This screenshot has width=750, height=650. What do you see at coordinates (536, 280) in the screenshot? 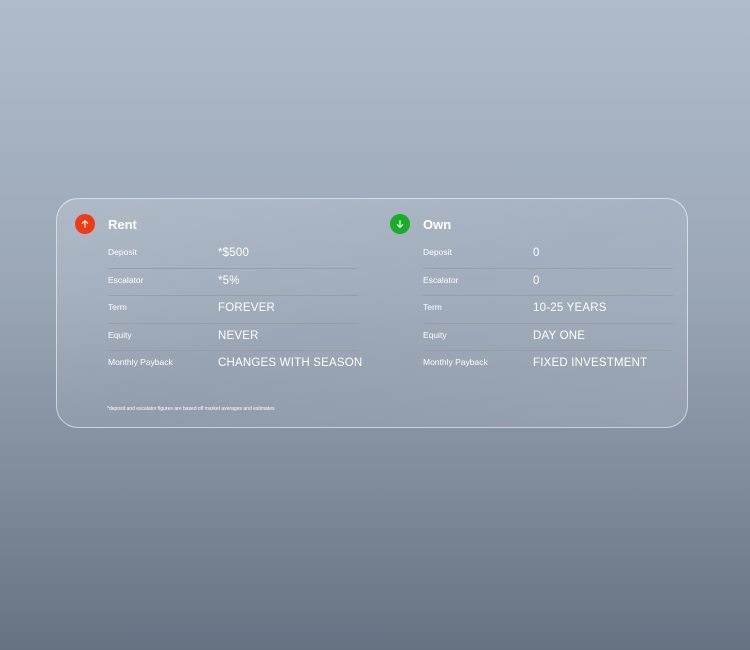
I see `own-escalator-value: 0` at bounding box center [536, 280].